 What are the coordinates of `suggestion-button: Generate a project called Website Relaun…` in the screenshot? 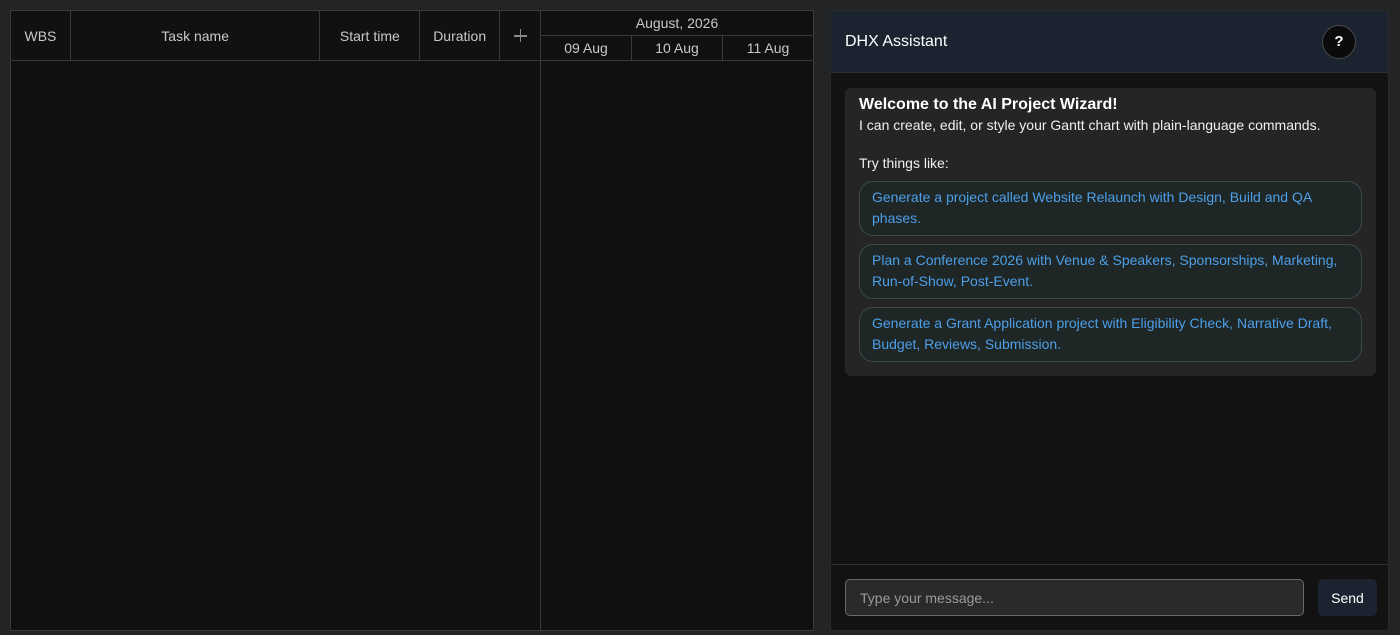 It's located at (1110, 208).